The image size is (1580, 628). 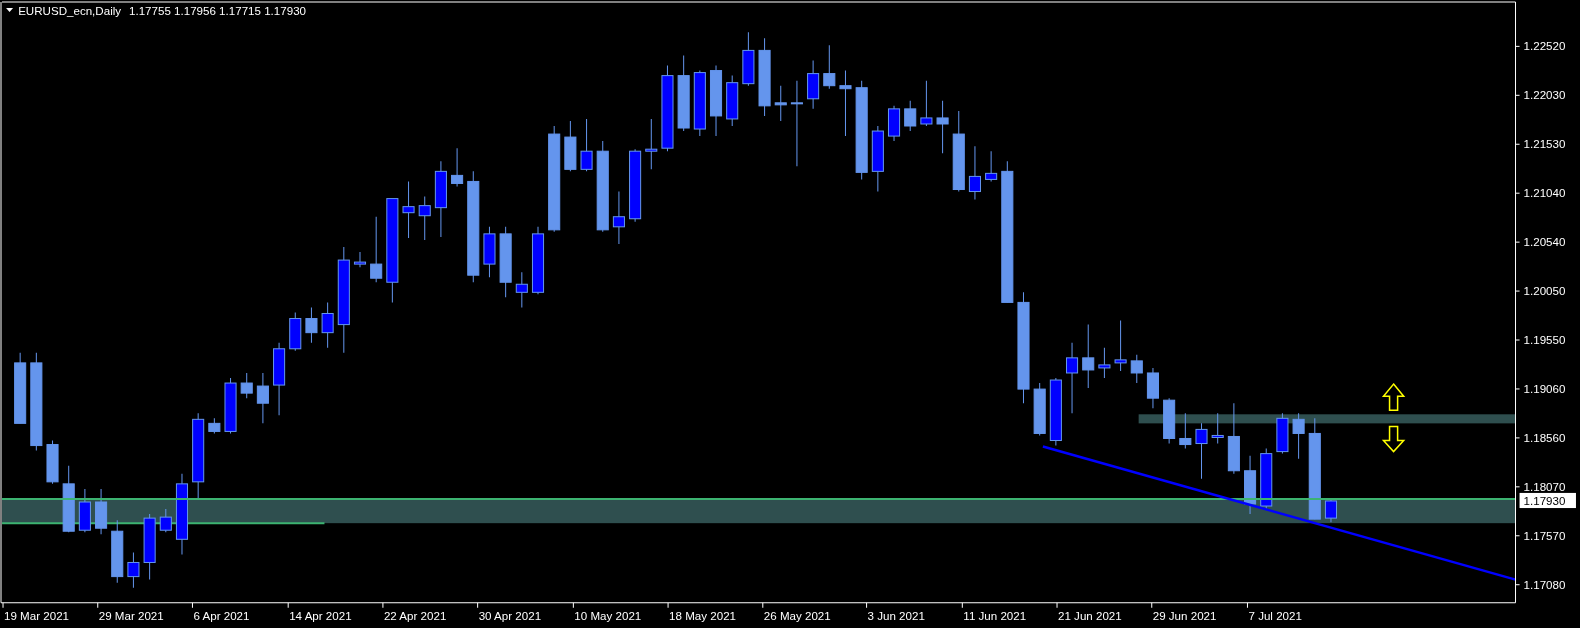 I want to click on ohlc-values: 1.17755 1.17956 1.17715 1.17930, so click(x=217, y=11).